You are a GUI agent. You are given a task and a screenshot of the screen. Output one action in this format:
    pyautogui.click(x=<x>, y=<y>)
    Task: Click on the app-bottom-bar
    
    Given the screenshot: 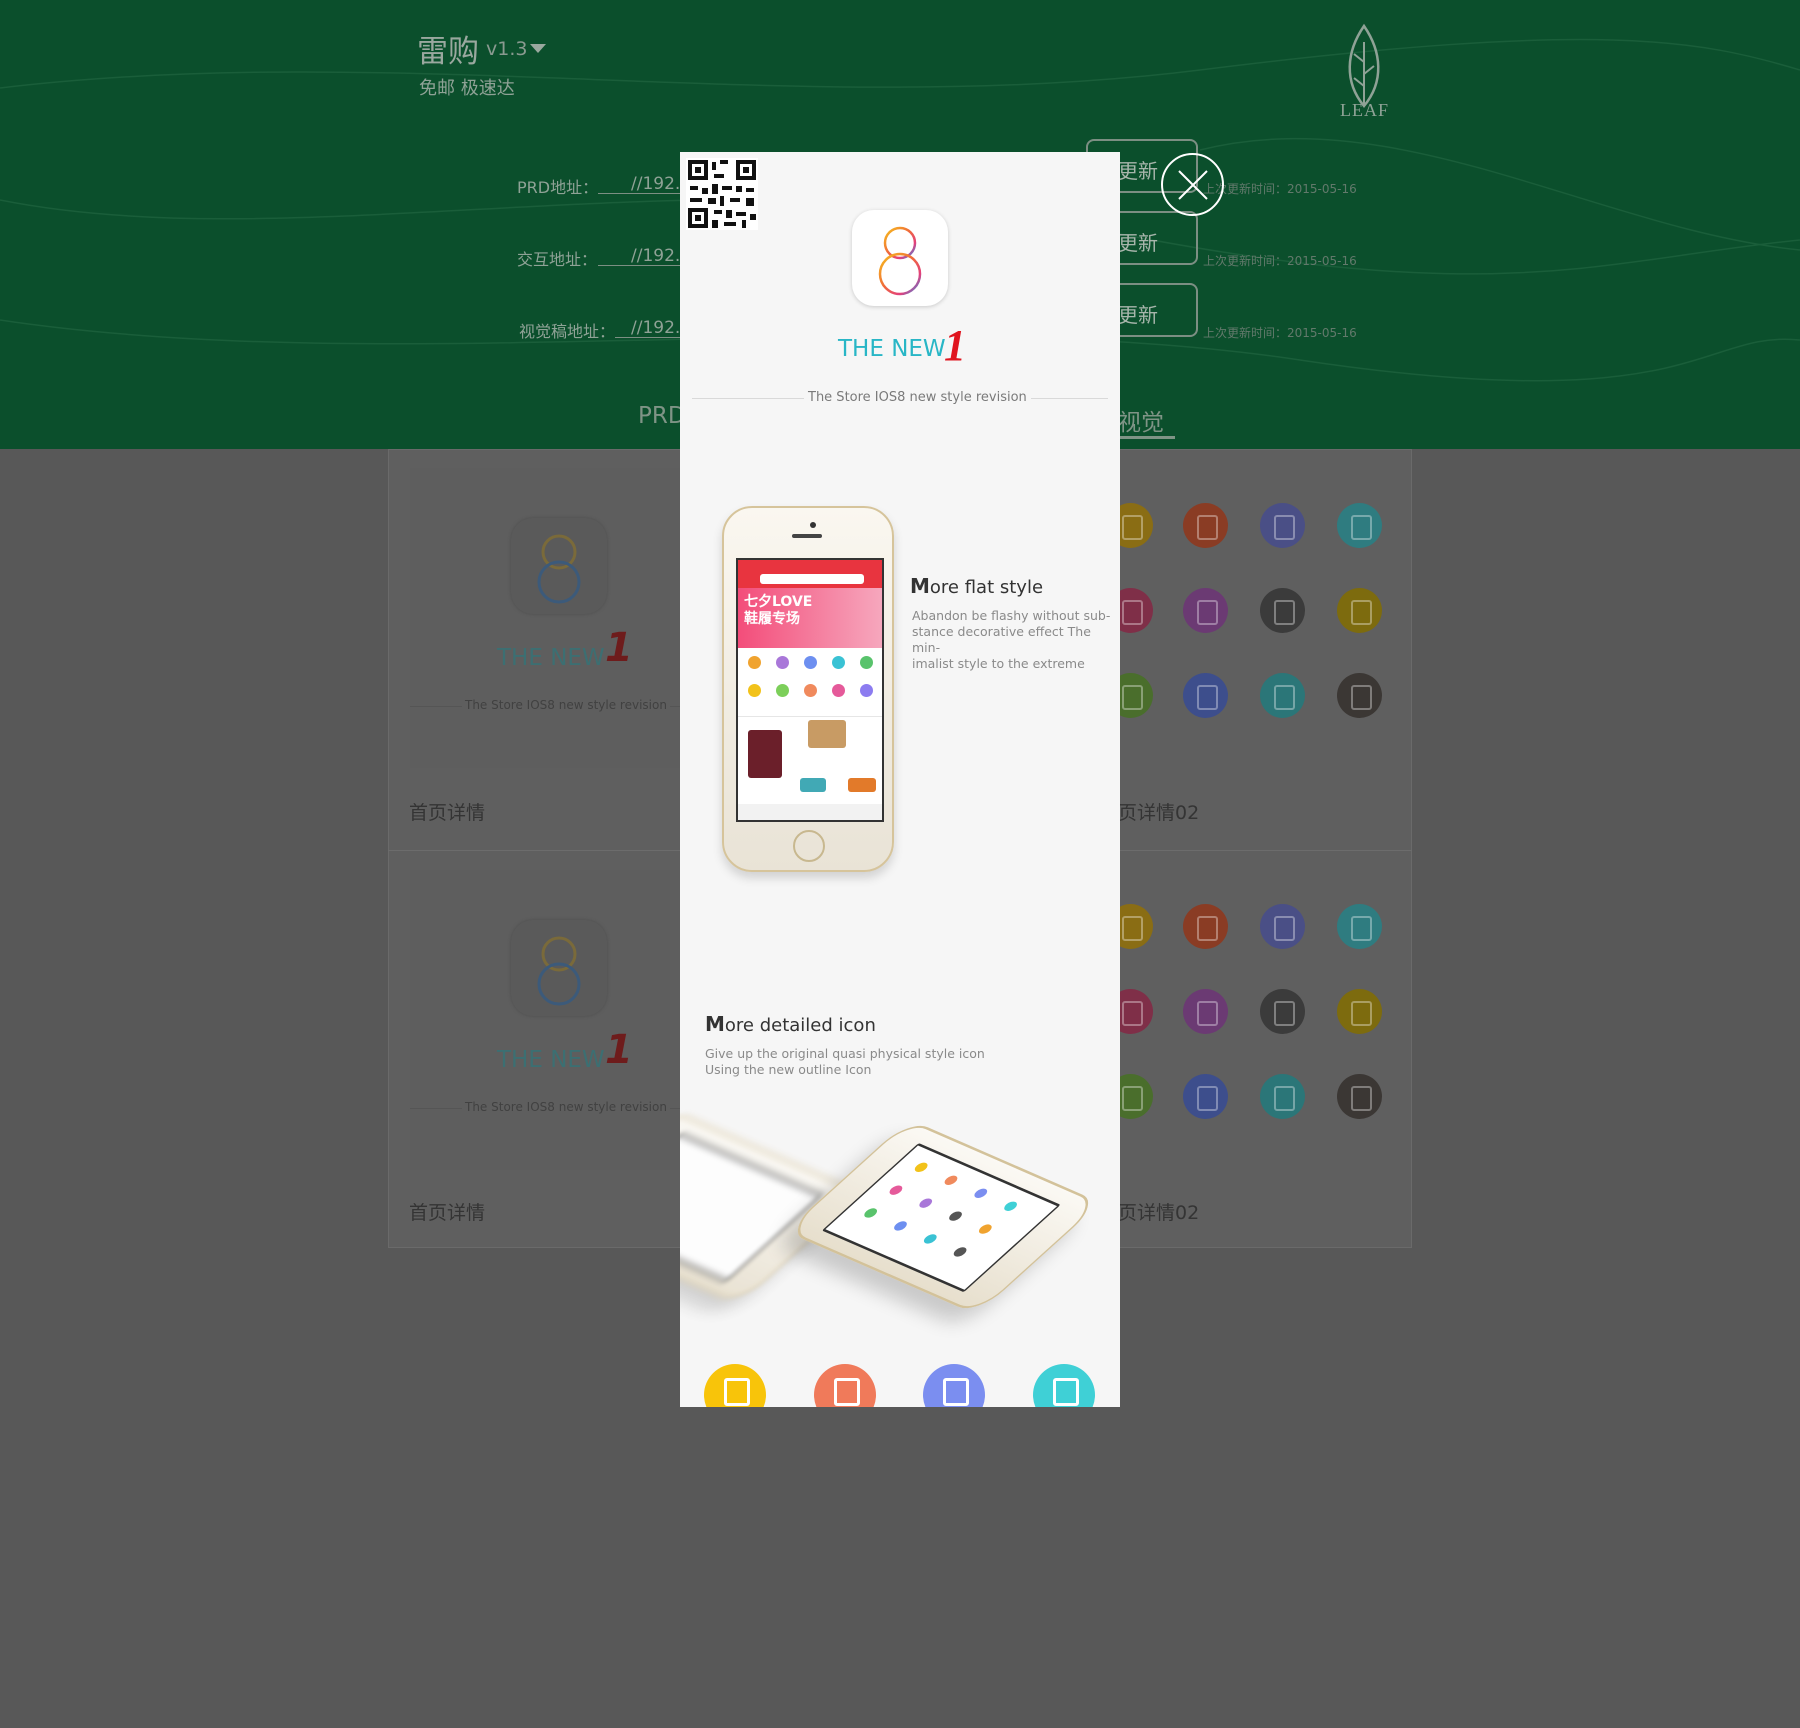 What is the action you would take?
    pyautogui.click(x=810, y=812)
    